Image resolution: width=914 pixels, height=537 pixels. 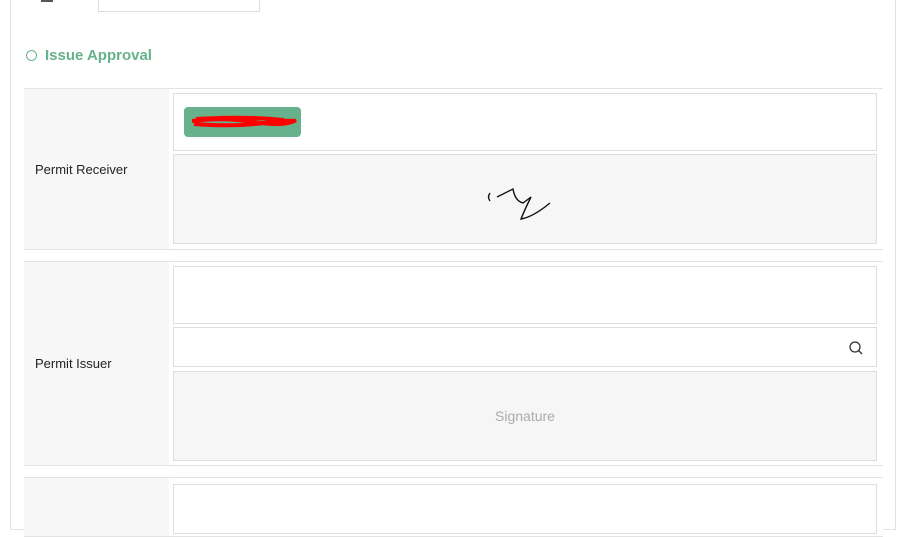 What do you see at coordinates (525, 122) in the screenshot?
I see `receiver-name-field` at bounding box center [525, 122].